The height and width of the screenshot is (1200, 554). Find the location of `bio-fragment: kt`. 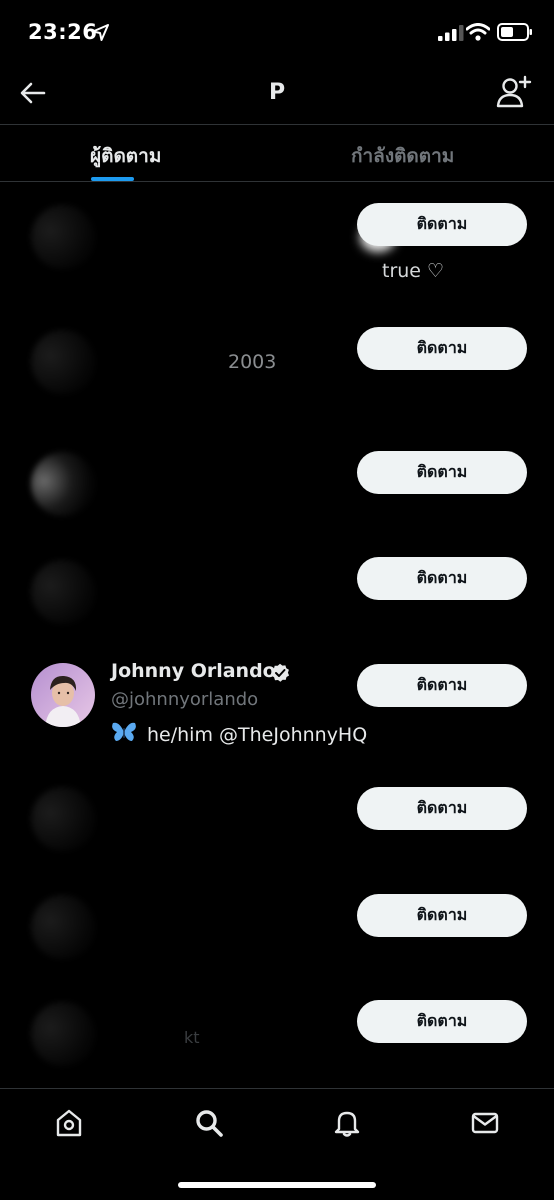

bio-fragment: kt is located at coordinates (192, 1037).